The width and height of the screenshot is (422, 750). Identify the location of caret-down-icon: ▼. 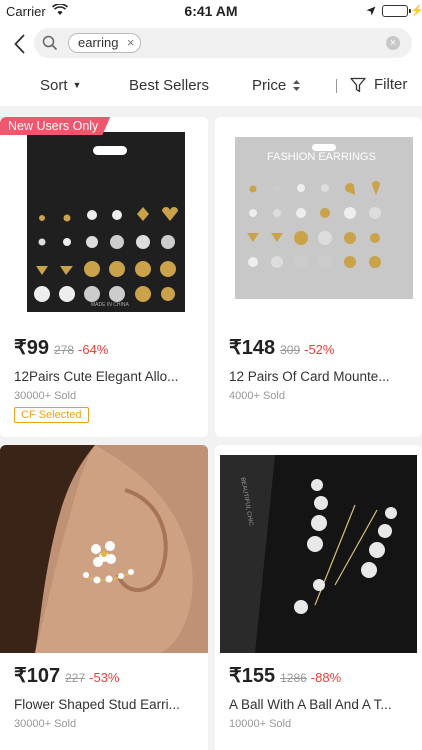
(77, 85).